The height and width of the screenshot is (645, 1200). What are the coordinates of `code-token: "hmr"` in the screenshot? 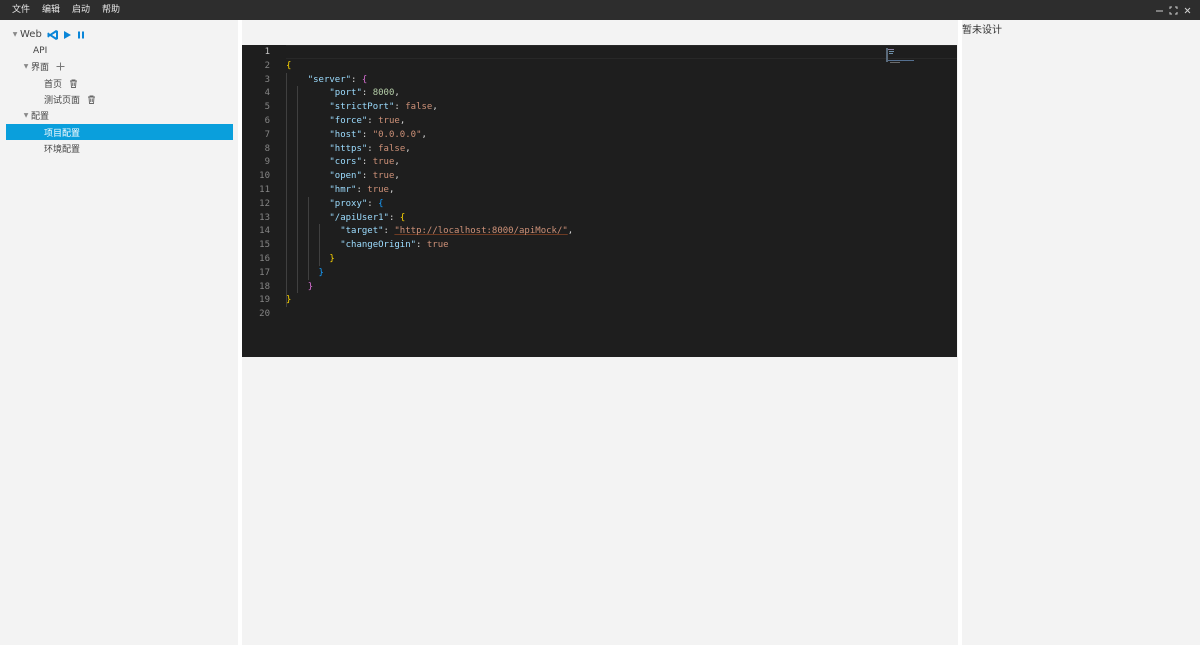 It's located at (343, 190).